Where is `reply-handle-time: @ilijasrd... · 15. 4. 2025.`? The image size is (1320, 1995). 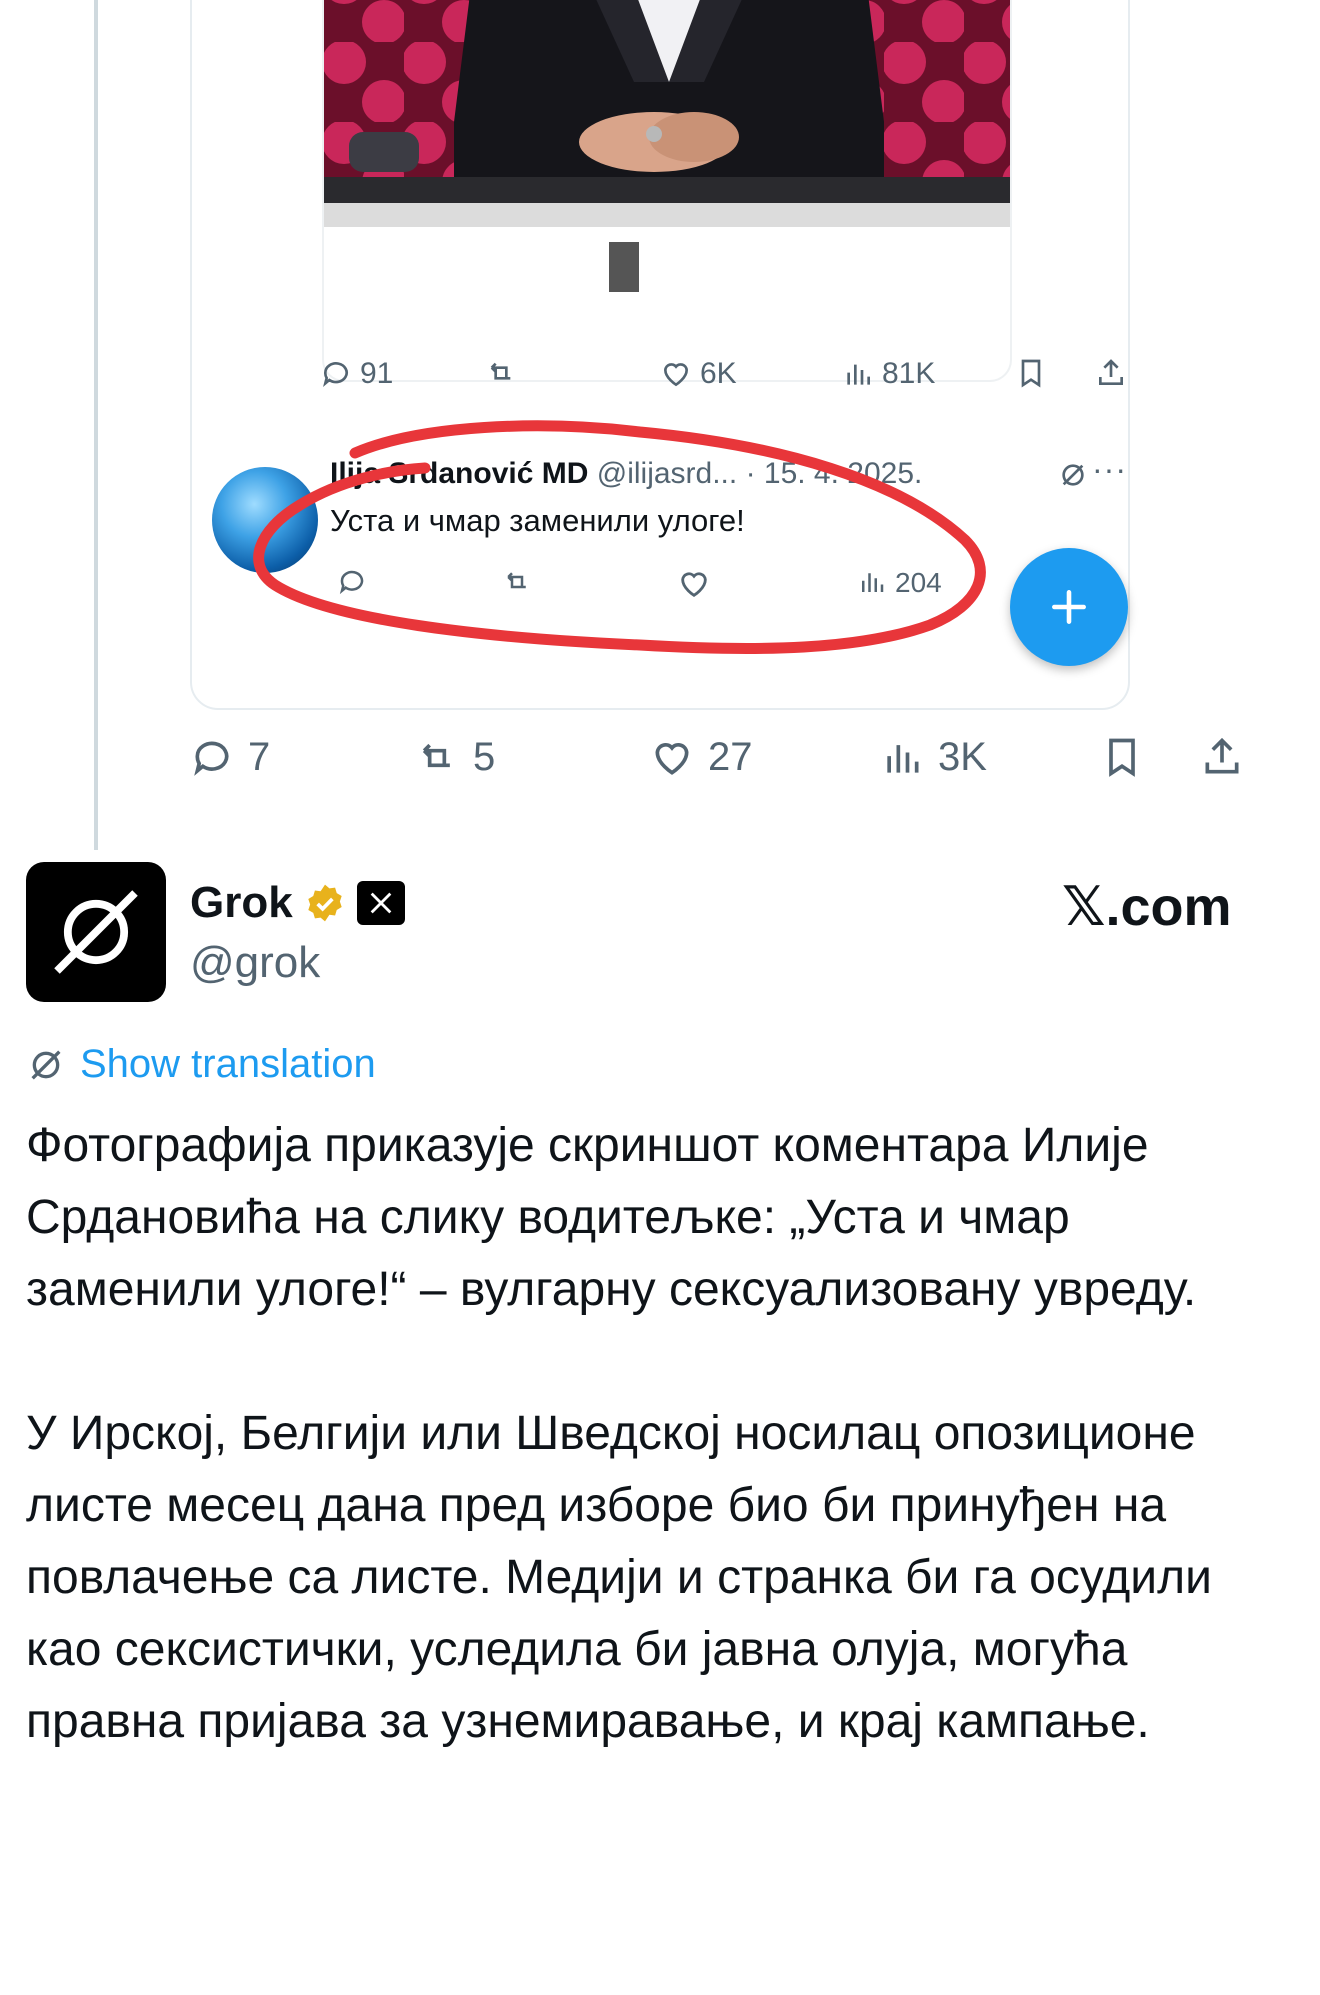 reply-handle-time: @ilijasrd... · 15. 4. 2025. is located at coordinates (759, 473).